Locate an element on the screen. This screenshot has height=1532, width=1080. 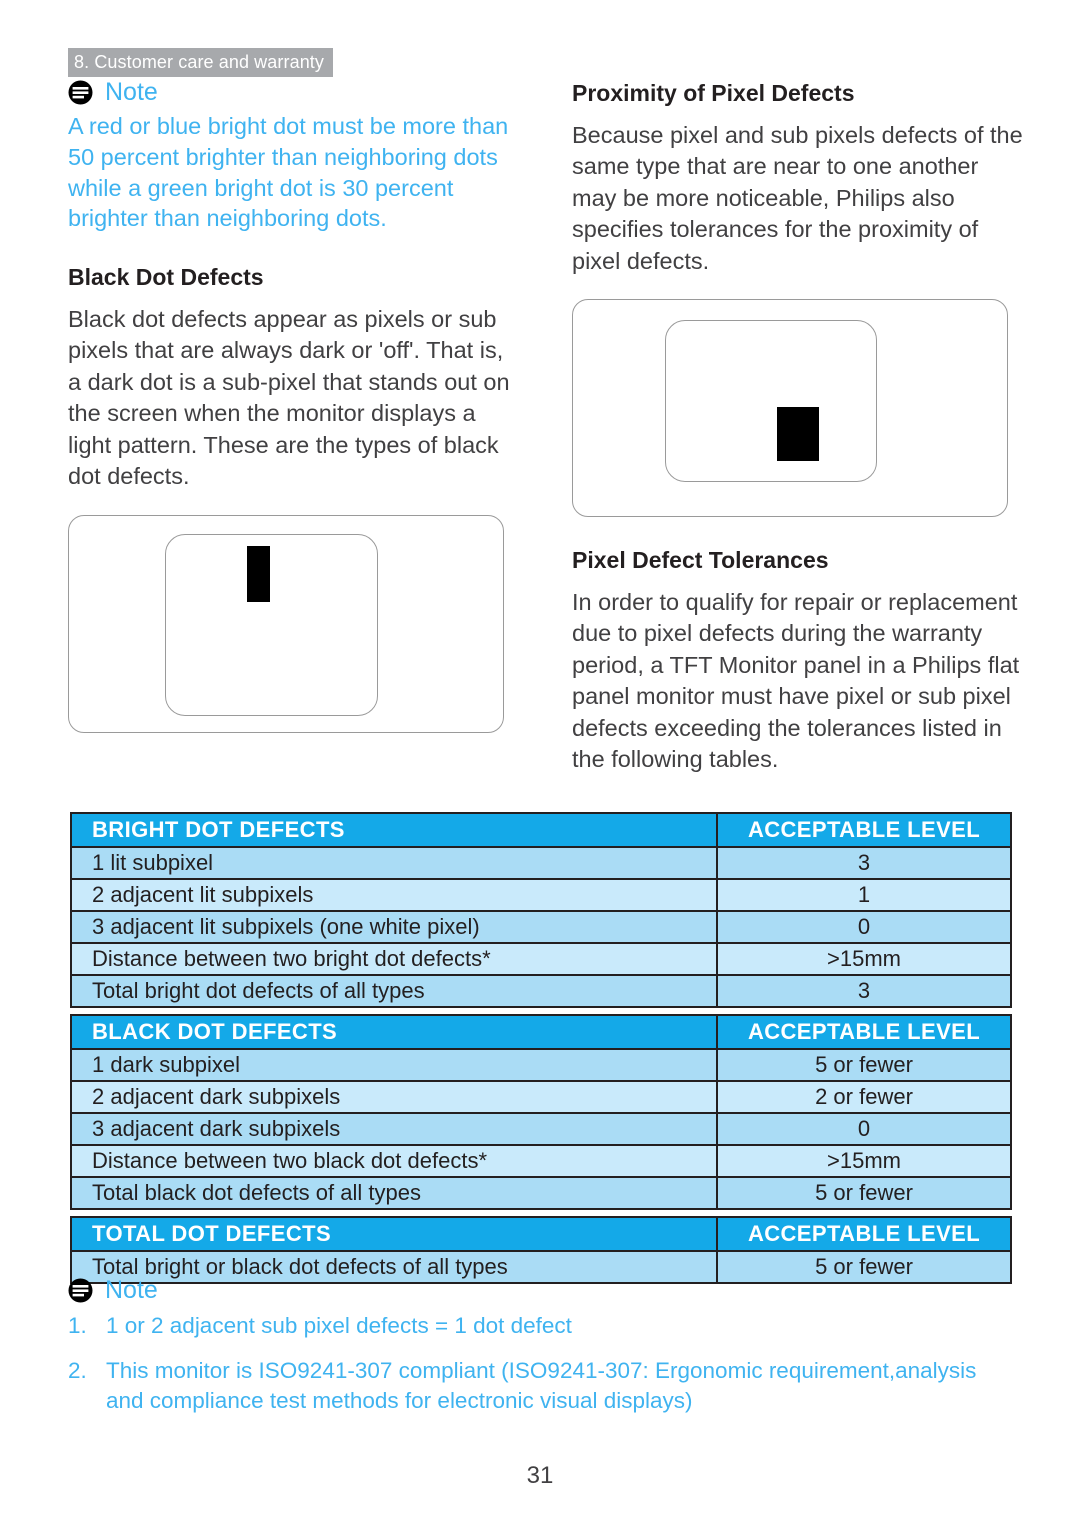
table-header-row: BLACK DOT DEFECTS ACCEPTABLE LEVEL is located at coordinates (541, 1032).